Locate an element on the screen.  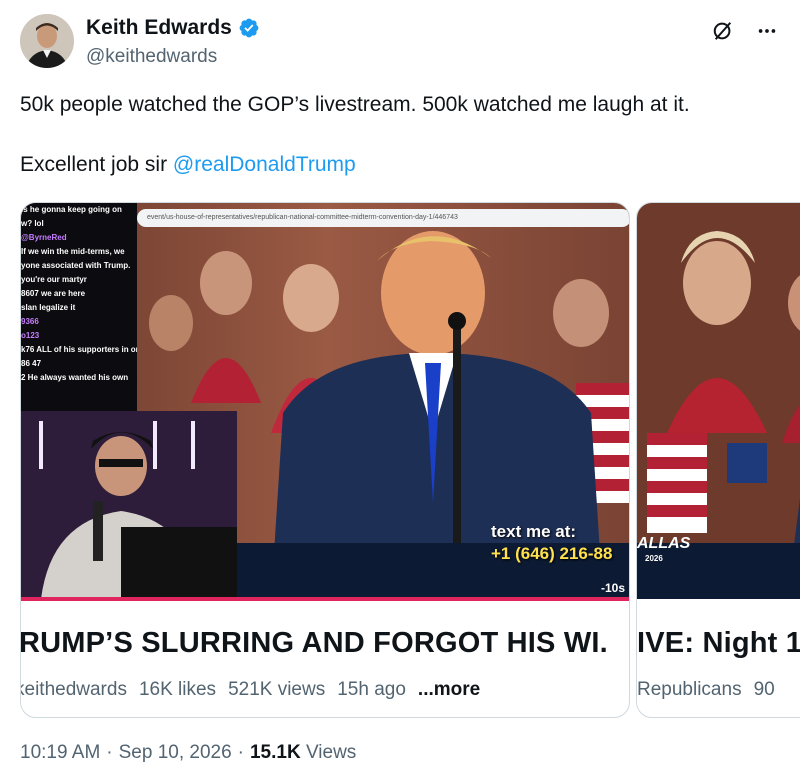
top-actions is located at coordinates (745, 31).